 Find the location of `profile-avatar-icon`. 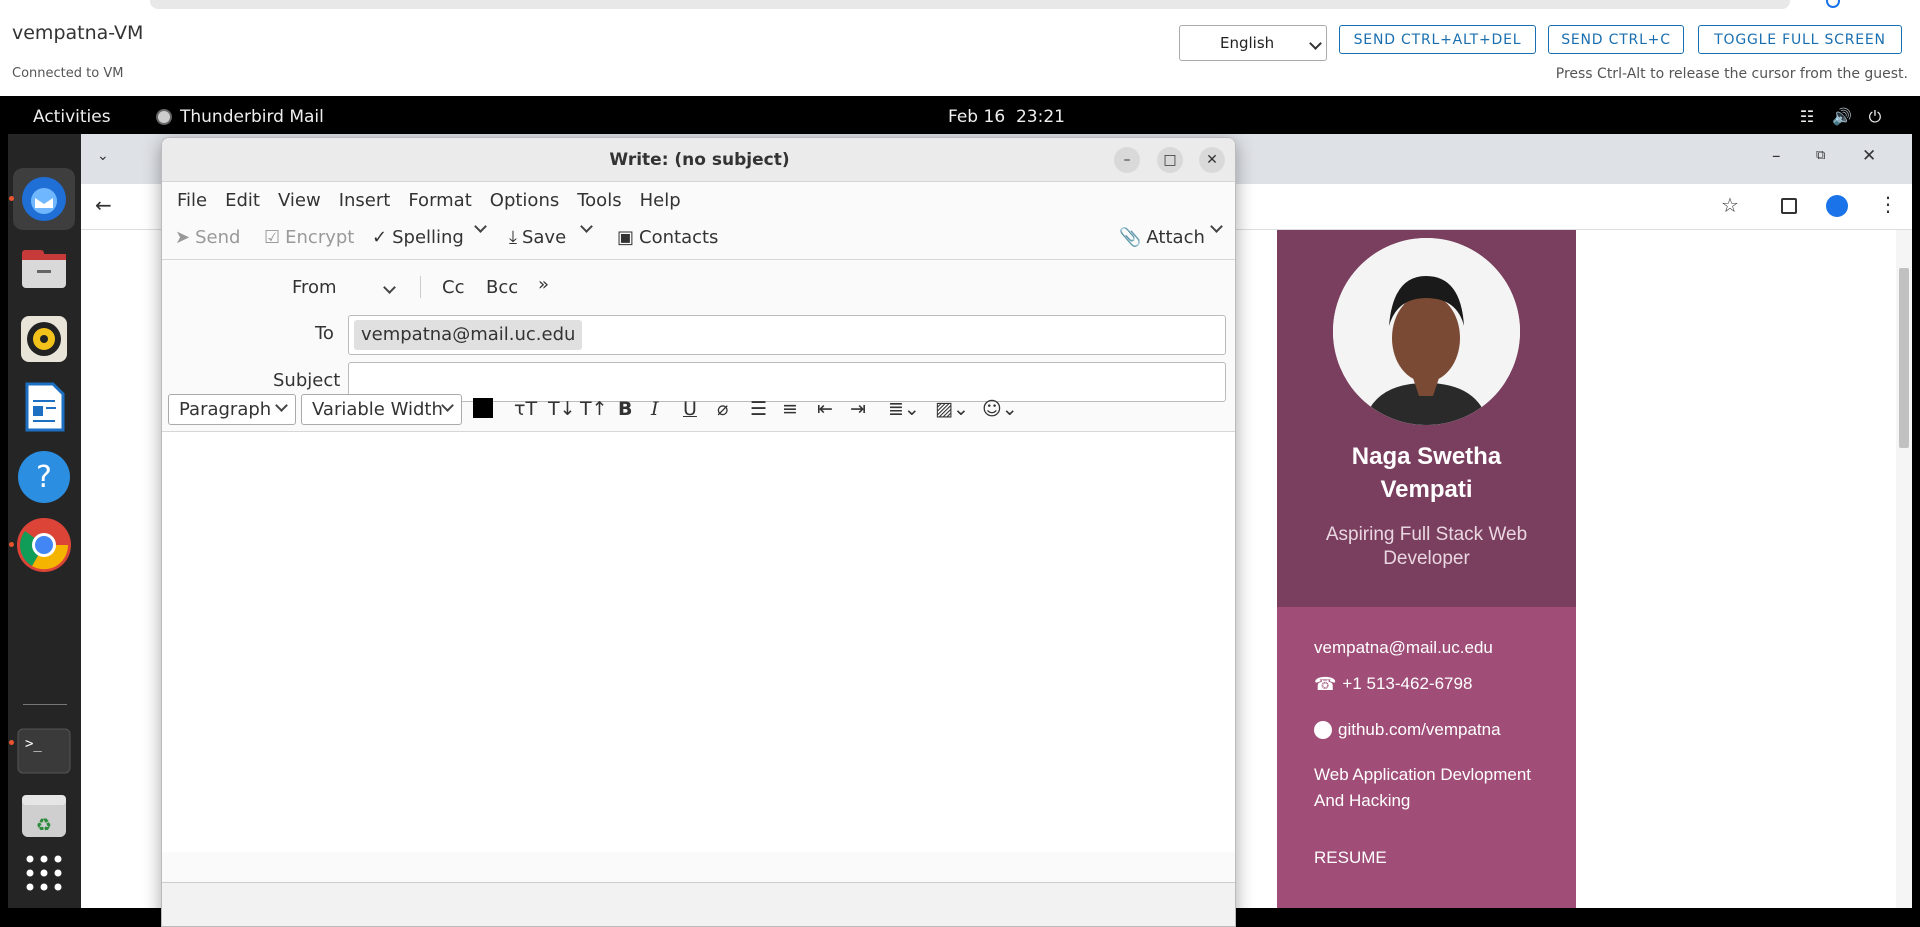

profile-avatar-icon is located at coordinates (1837, 206).